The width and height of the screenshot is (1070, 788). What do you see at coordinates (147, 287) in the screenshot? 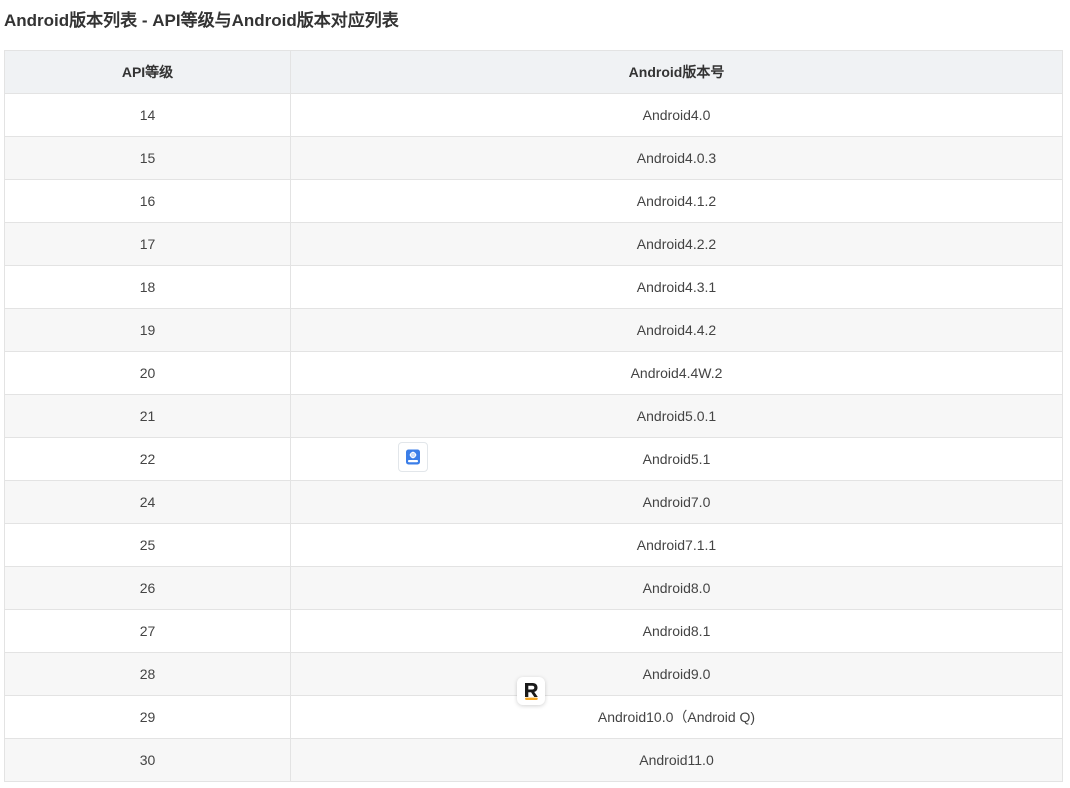
I see `api-level-cell: 18` at bounding box center [147, 287].